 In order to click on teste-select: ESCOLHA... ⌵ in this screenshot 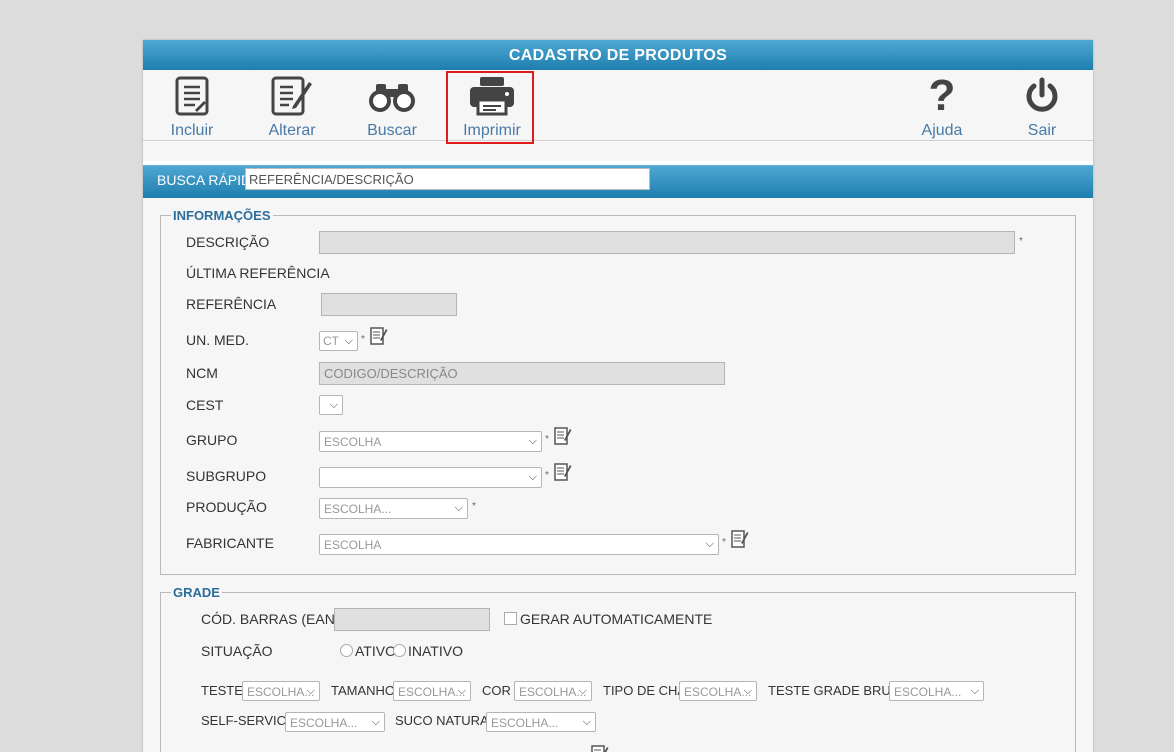, I will do `click(281, 691)`.